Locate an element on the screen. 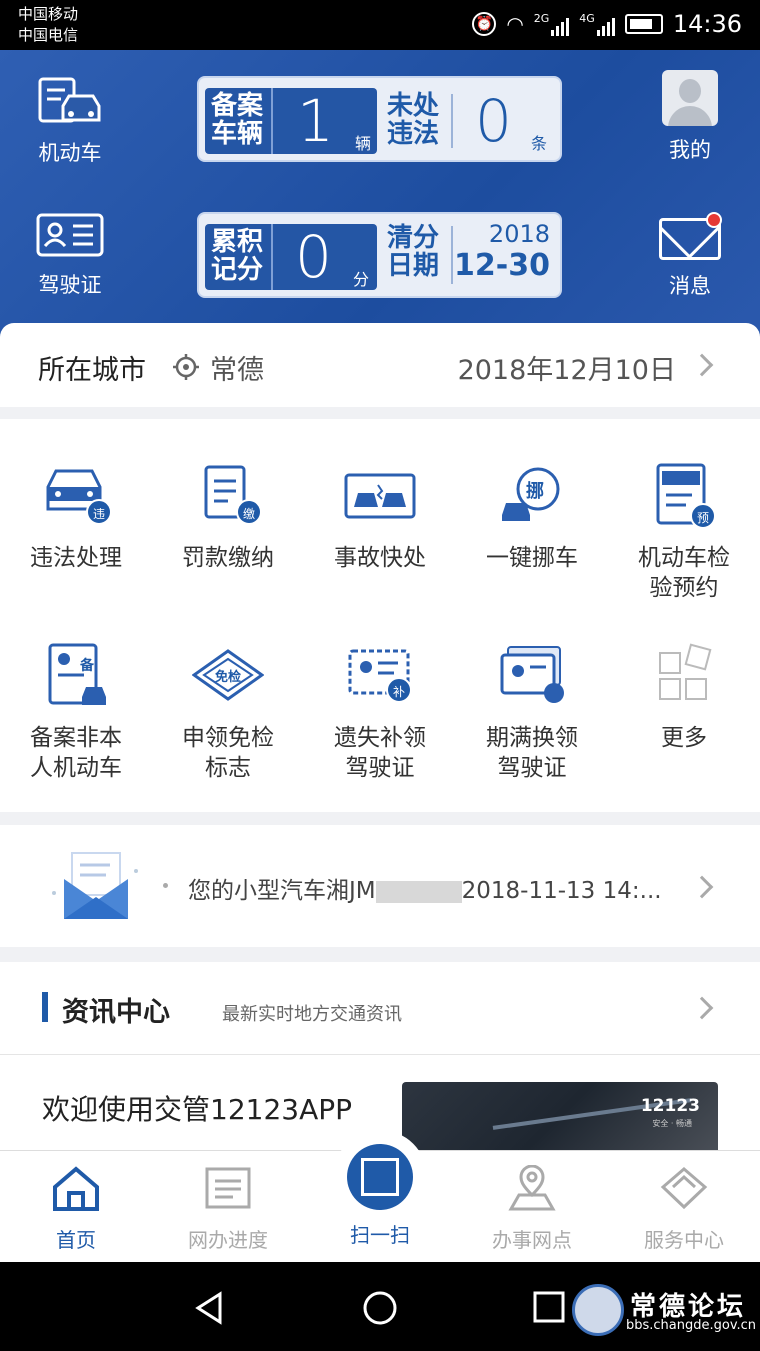 This screenshot has width=760, height=1351. points-label: 累积 记分 is located at coordinates (237, 256).